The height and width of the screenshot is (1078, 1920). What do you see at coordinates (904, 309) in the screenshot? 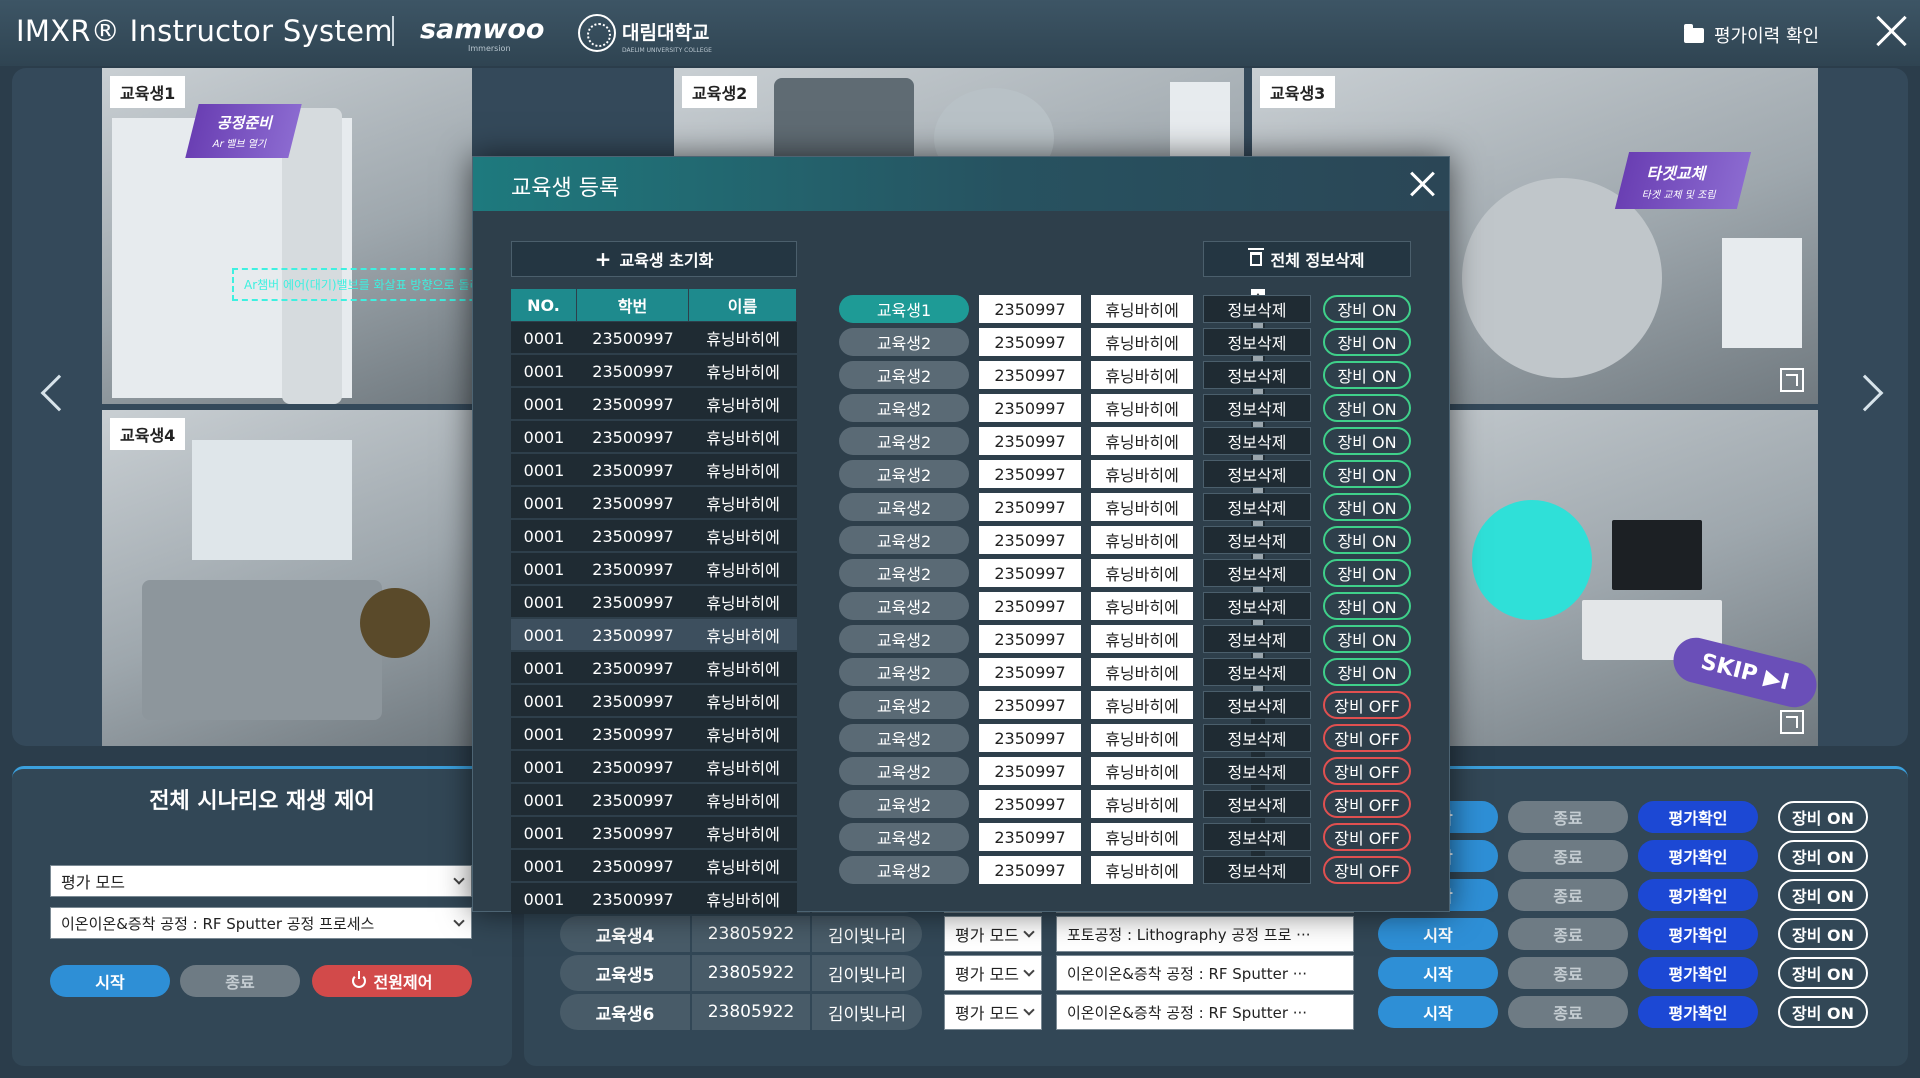
I see `student-slot-button: 교육생1` at bounding box center [904, 309].